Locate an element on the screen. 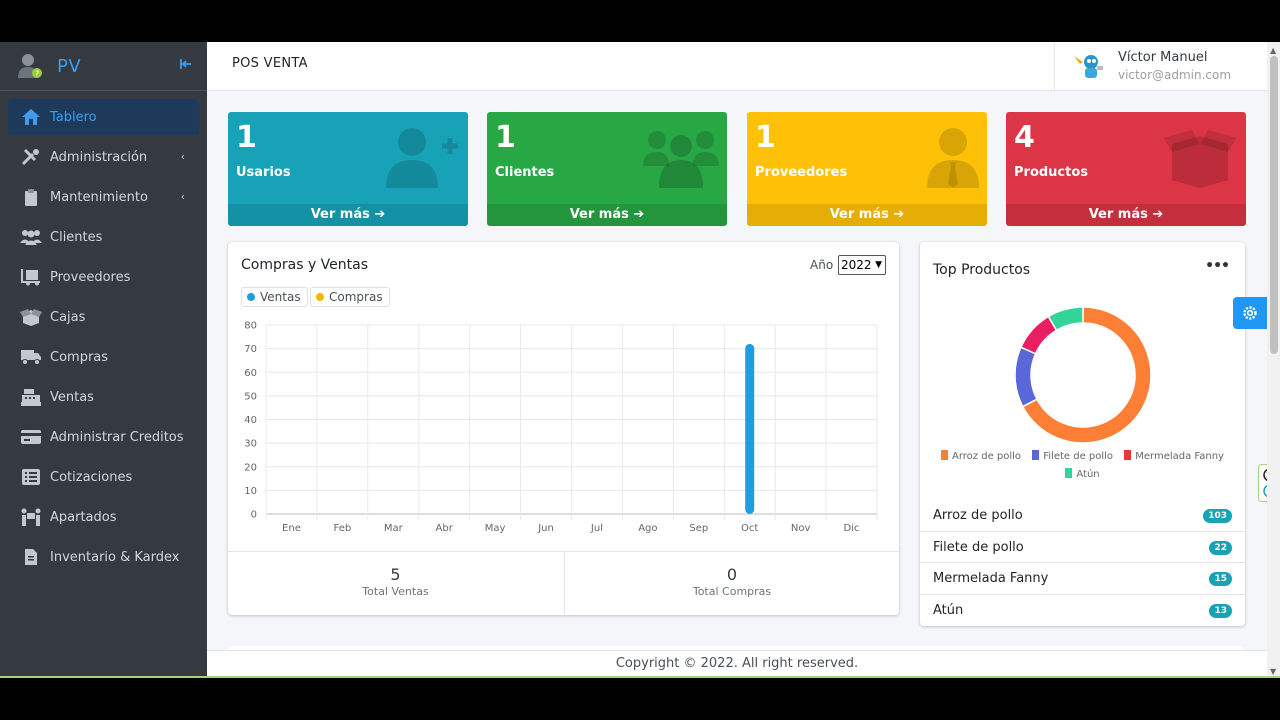 This screenshot has width=1280, height=720. copyright-text: Copyright © 2022. All right reserved. is located at coordinates (737, 663).